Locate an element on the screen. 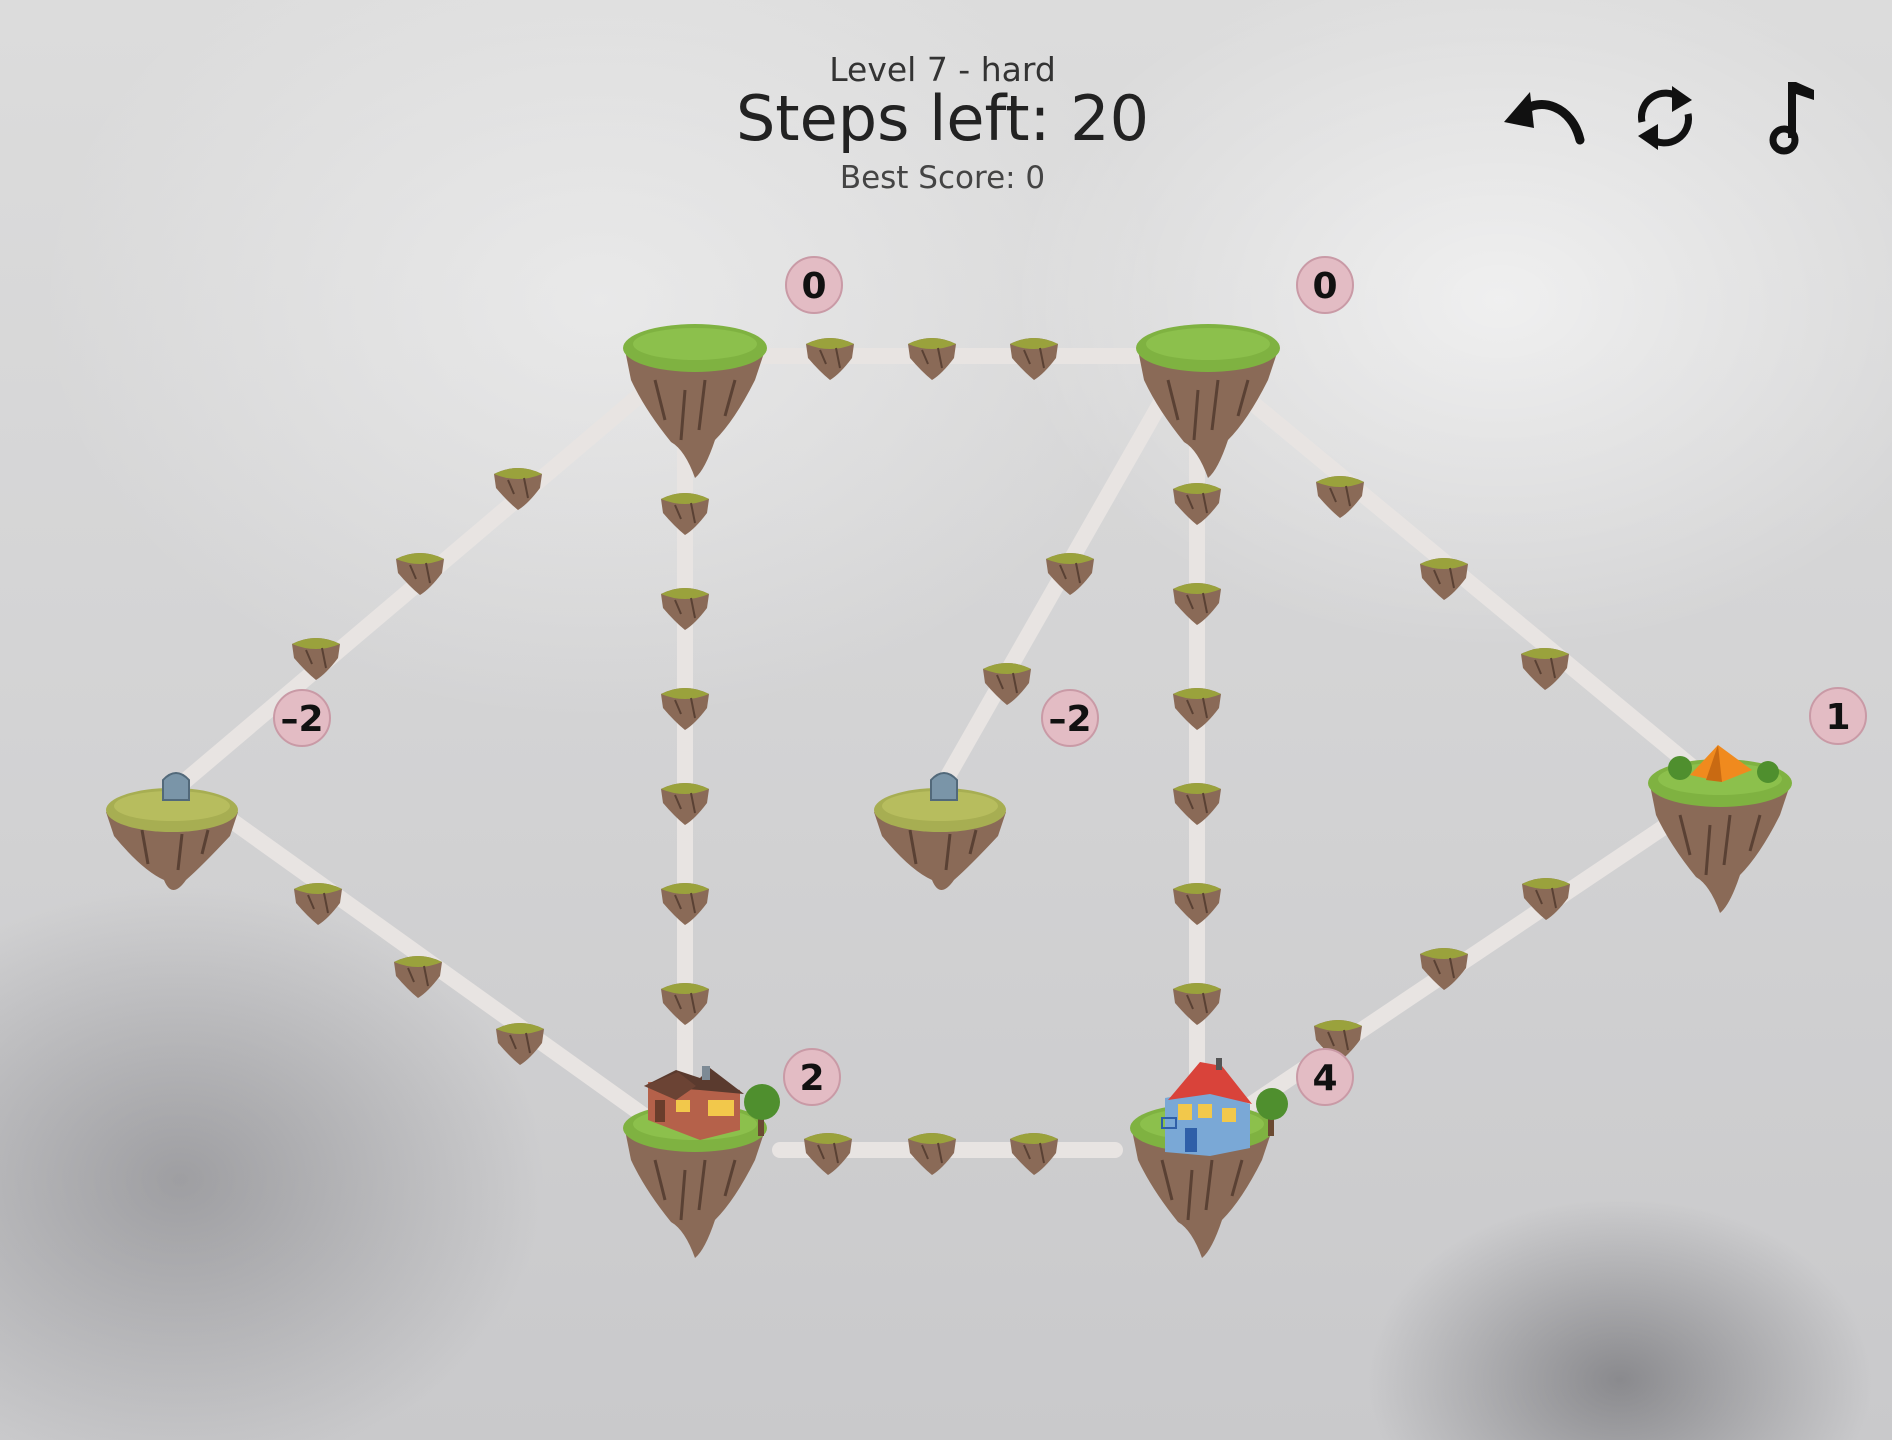 This screenshot has height=1440, width=1892. blue-house-icon is located at coordinates (1206, 1107).